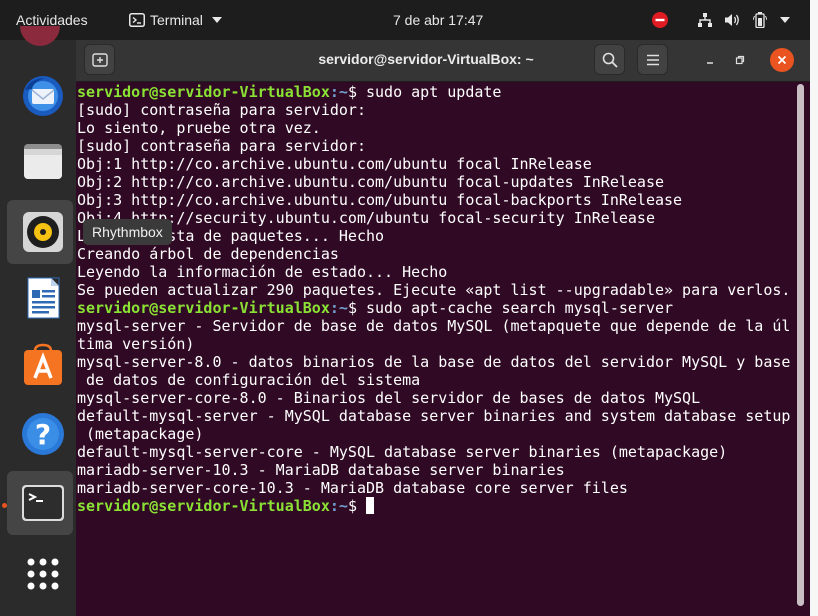 Image resolution: width=818 pixels, height=616 pixels. I want to click on app-menu: Terminal, so click(175, 20).